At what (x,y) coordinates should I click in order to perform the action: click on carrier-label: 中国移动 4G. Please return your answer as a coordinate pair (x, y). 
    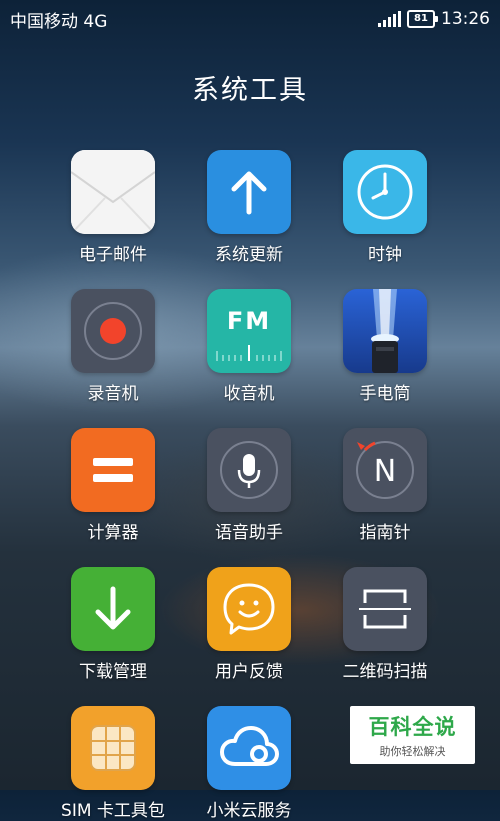
    Looking at the image, I should click on (59, 21).